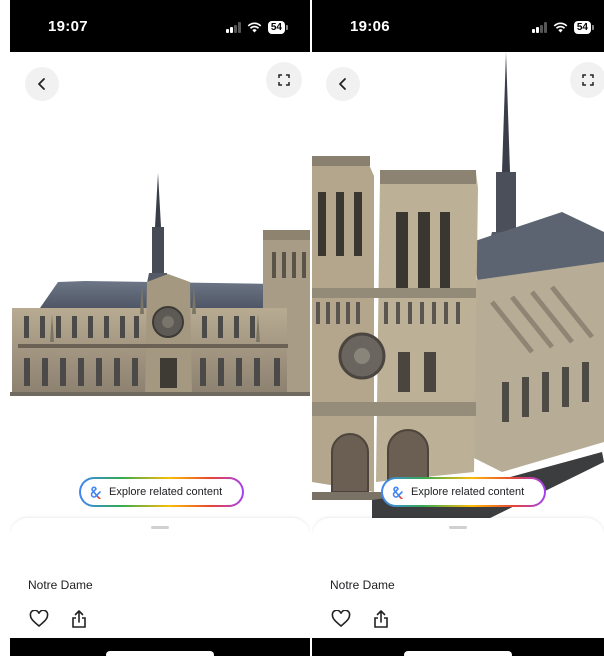 Image resolution: width=604 pixels, height=656 pixels. I want to click on status-bar: 19:06 54, so click(458, 26).